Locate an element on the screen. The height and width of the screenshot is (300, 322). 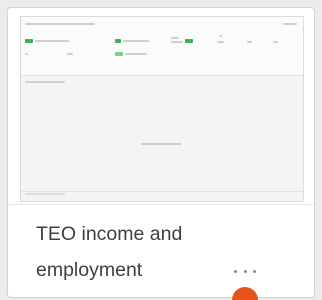
thumbnail-corner-line is located at coordinates (290, 24).